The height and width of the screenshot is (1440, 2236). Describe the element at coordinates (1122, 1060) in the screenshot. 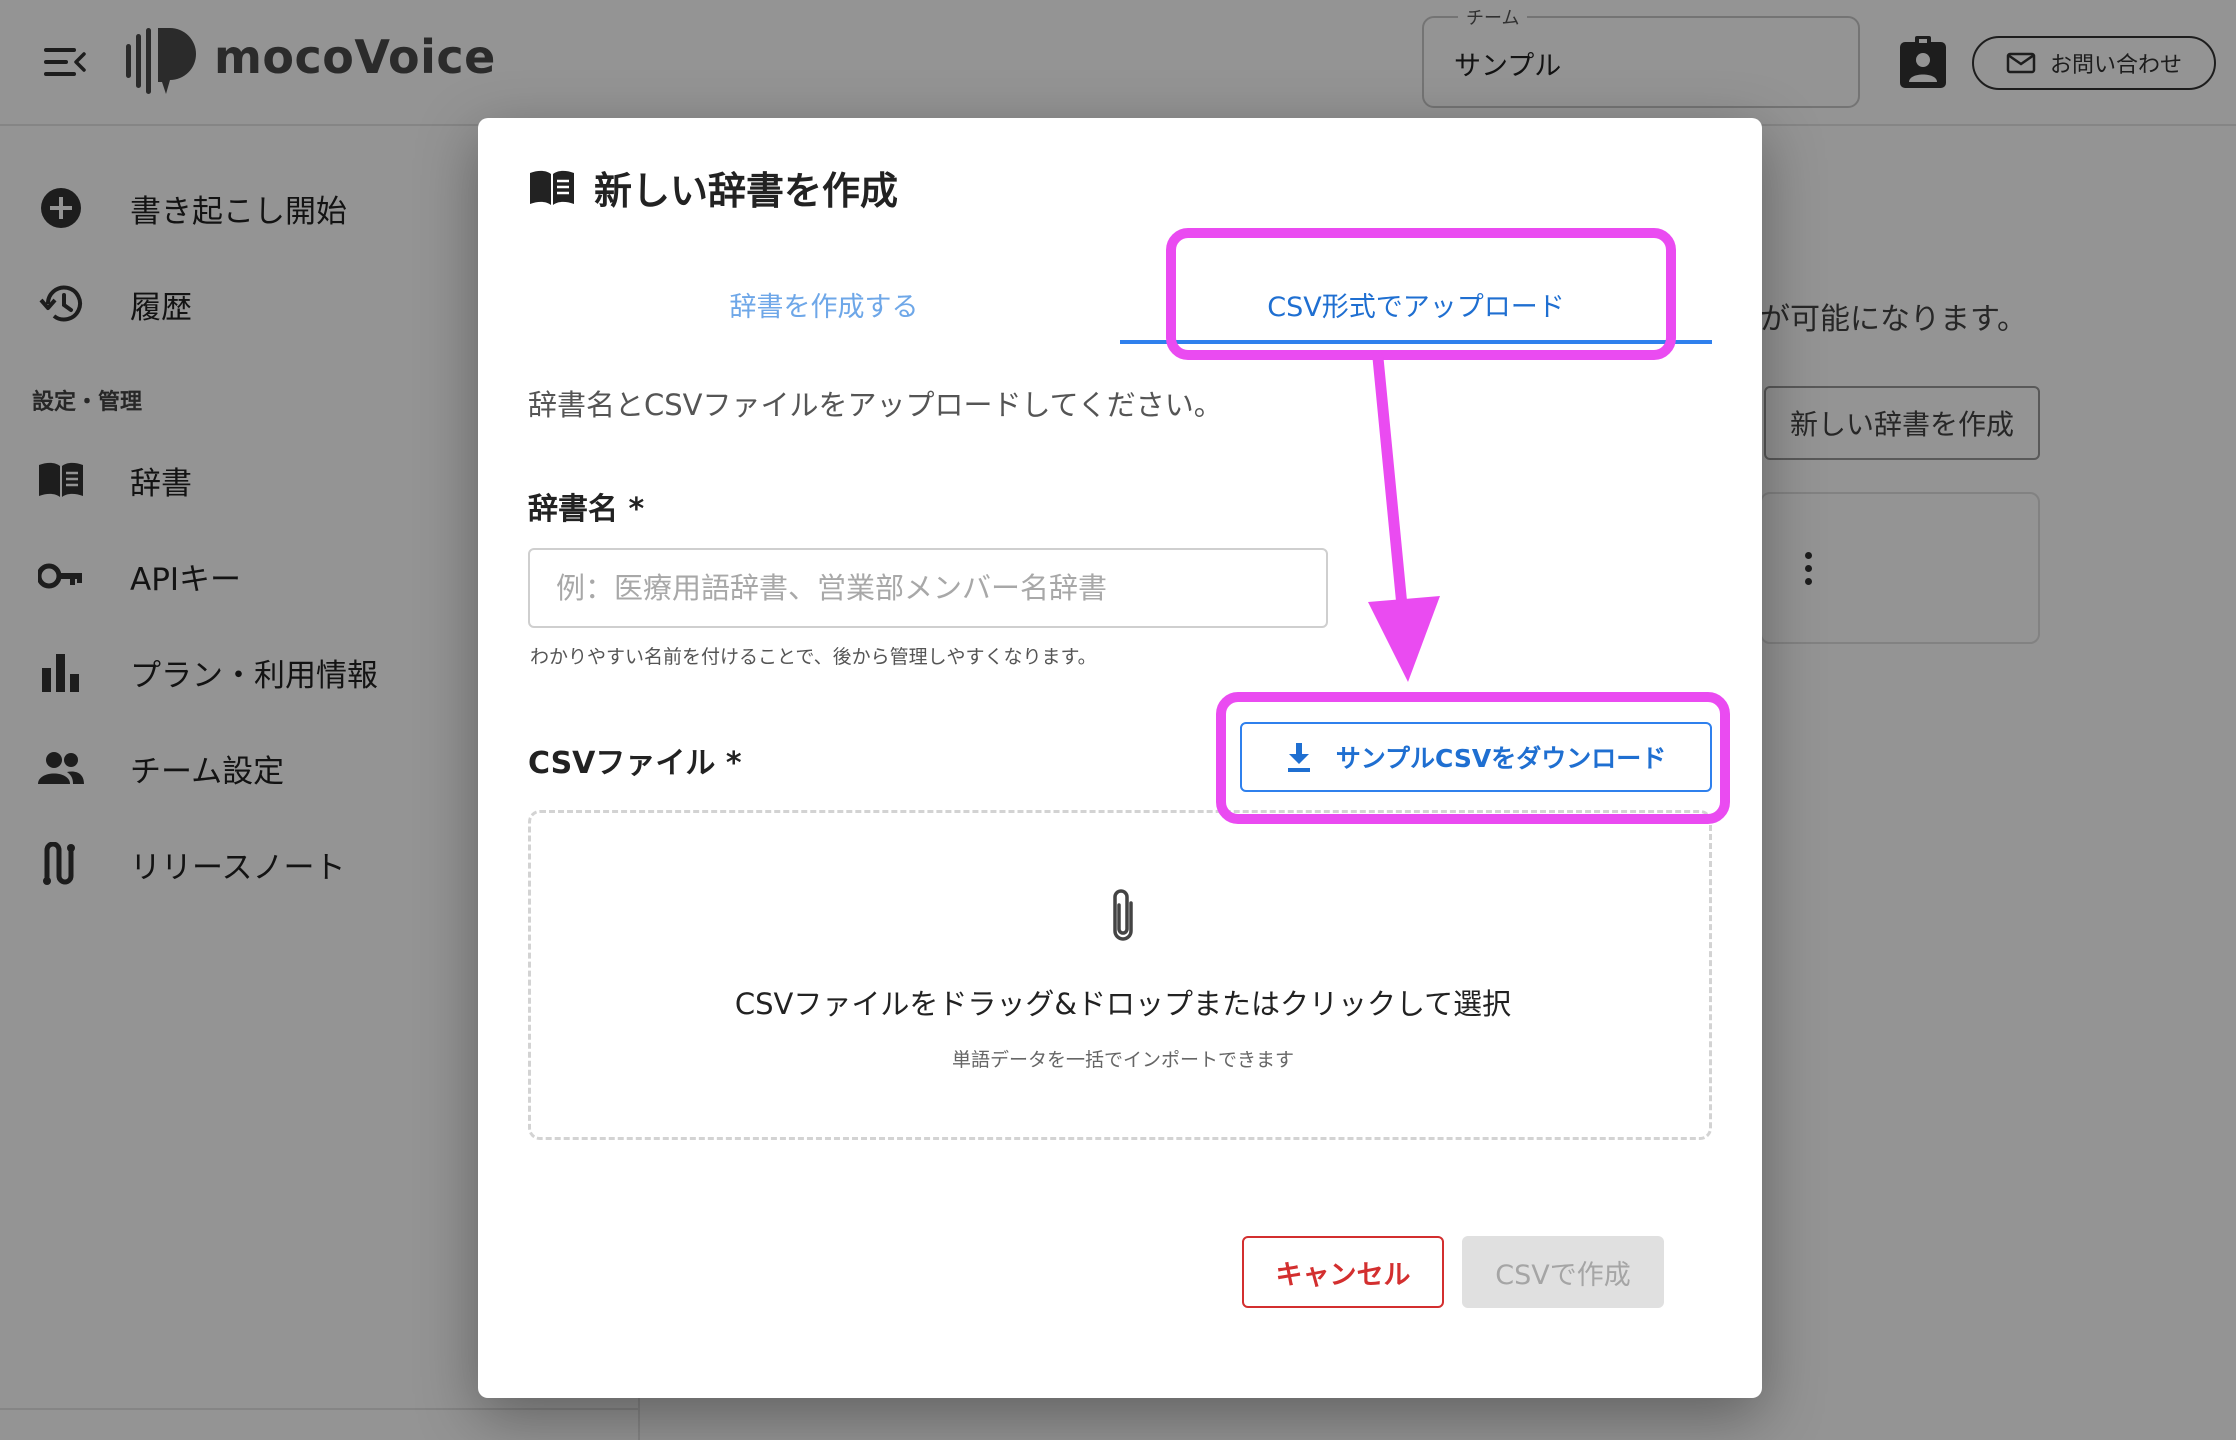

I see `dropzone-subtext: 単語データを一括でインポートできます` at that location.